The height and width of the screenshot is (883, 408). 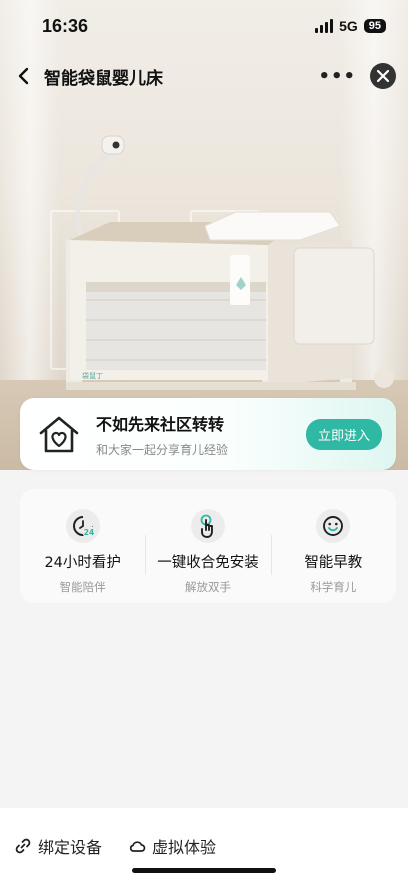 I want to click on house-heart-icon, so click(x=59, y=434).